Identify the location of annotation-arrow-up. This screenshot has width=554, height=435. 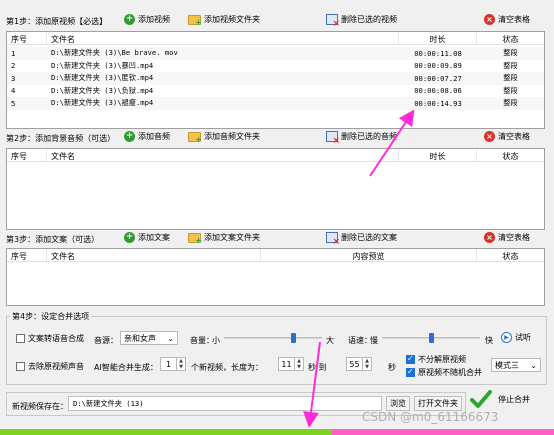
(392, 143).